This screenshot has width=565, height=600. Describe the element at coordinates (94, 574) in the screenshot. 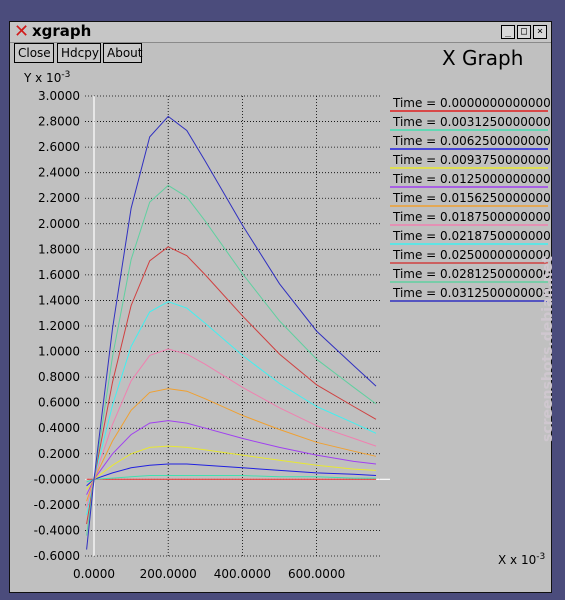

I see `x-tick-label: 0.0000` at that location.